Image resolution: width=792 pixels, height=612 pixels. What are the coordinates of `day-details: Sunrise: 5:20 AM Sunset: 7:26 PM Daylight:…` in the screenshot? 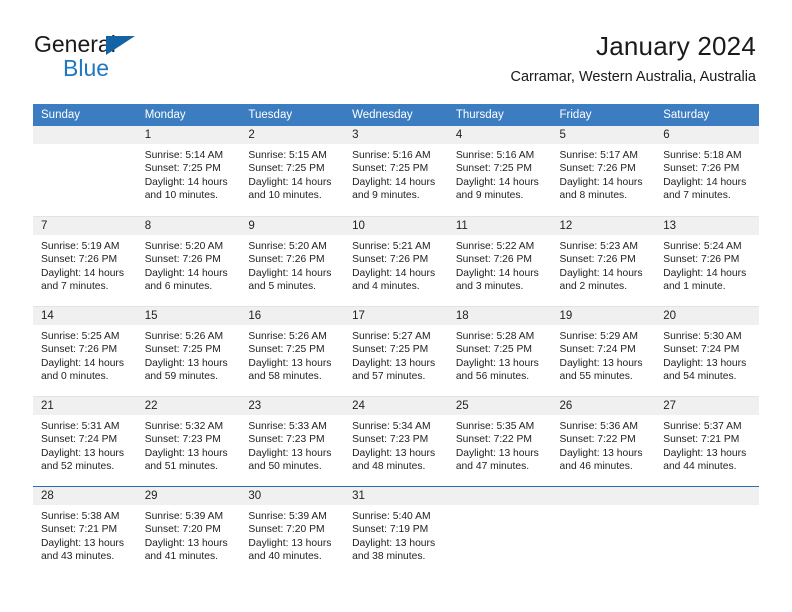 It's located at (189, 264).